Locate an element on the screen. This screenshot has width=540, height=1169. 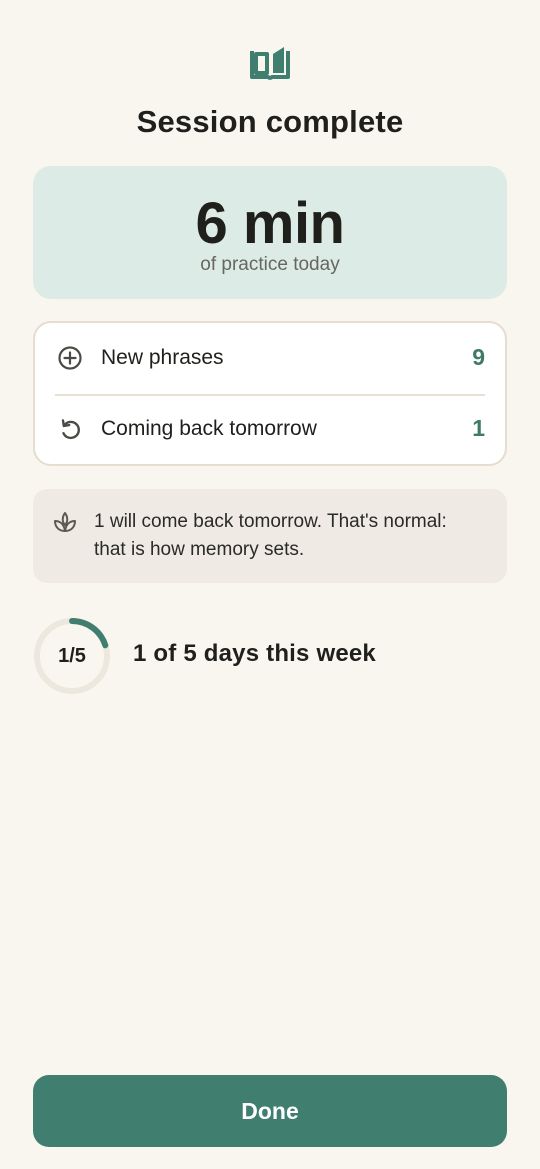
practice-summary-card: 6 min of practice today is located at coordinates (270, 232).